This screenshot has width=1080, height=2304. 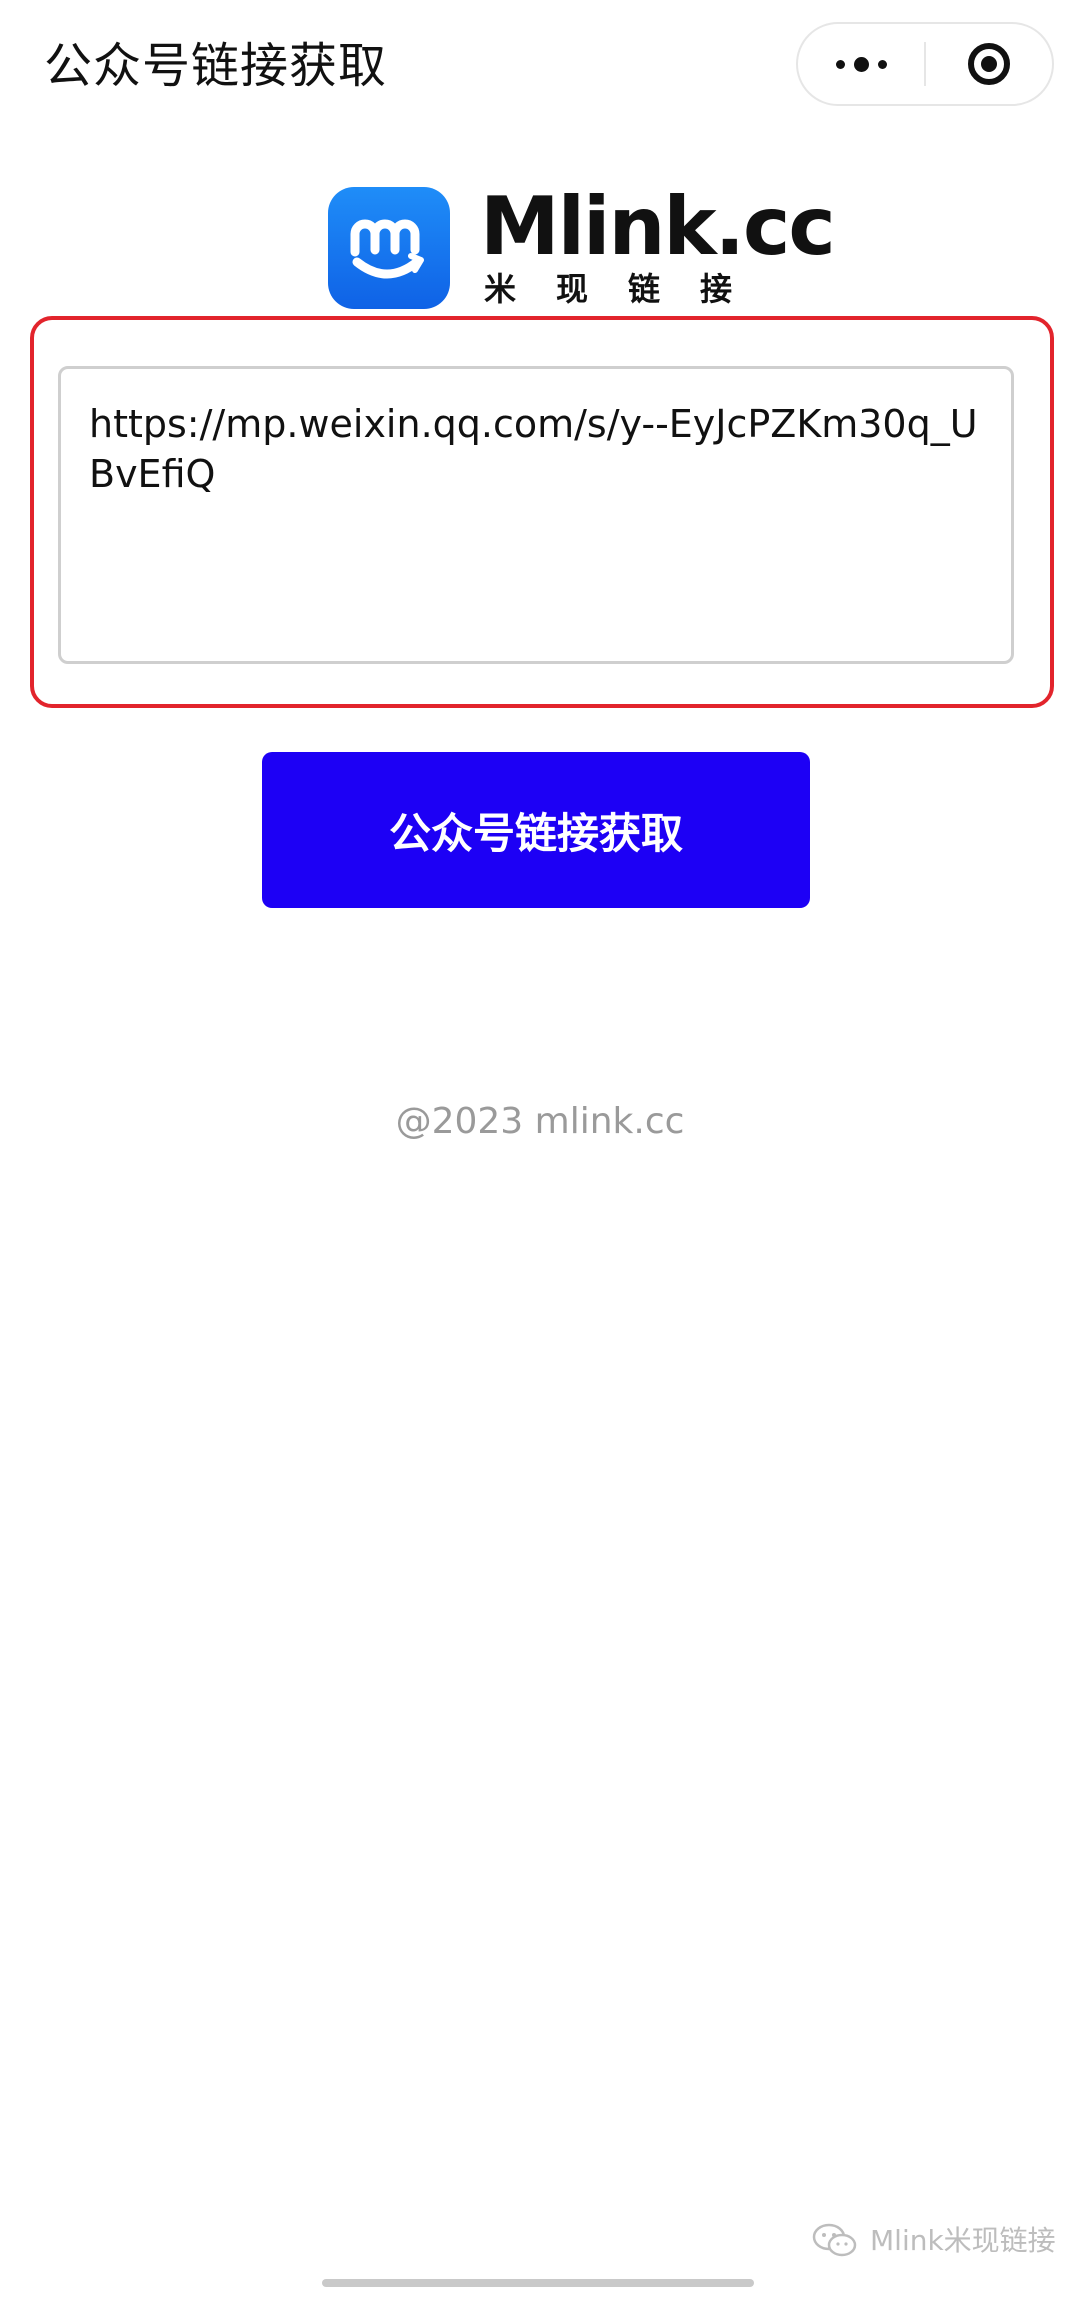 I want to click on brand-logo: Mlink.cc 米现链接, so click(x=582, y=245).